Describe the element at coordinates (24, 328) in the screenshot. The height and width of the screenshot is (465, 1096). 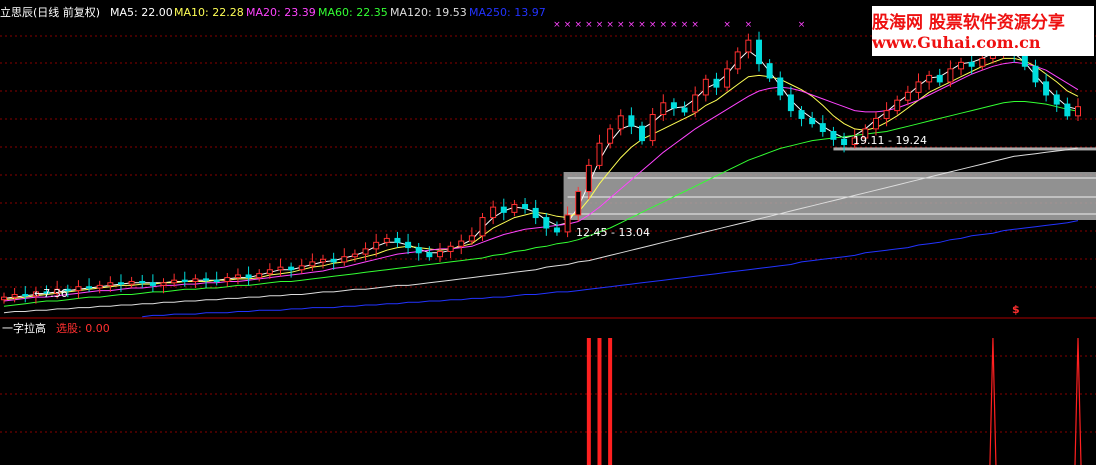
I see `indicator-name: 一字拉高` at that location.